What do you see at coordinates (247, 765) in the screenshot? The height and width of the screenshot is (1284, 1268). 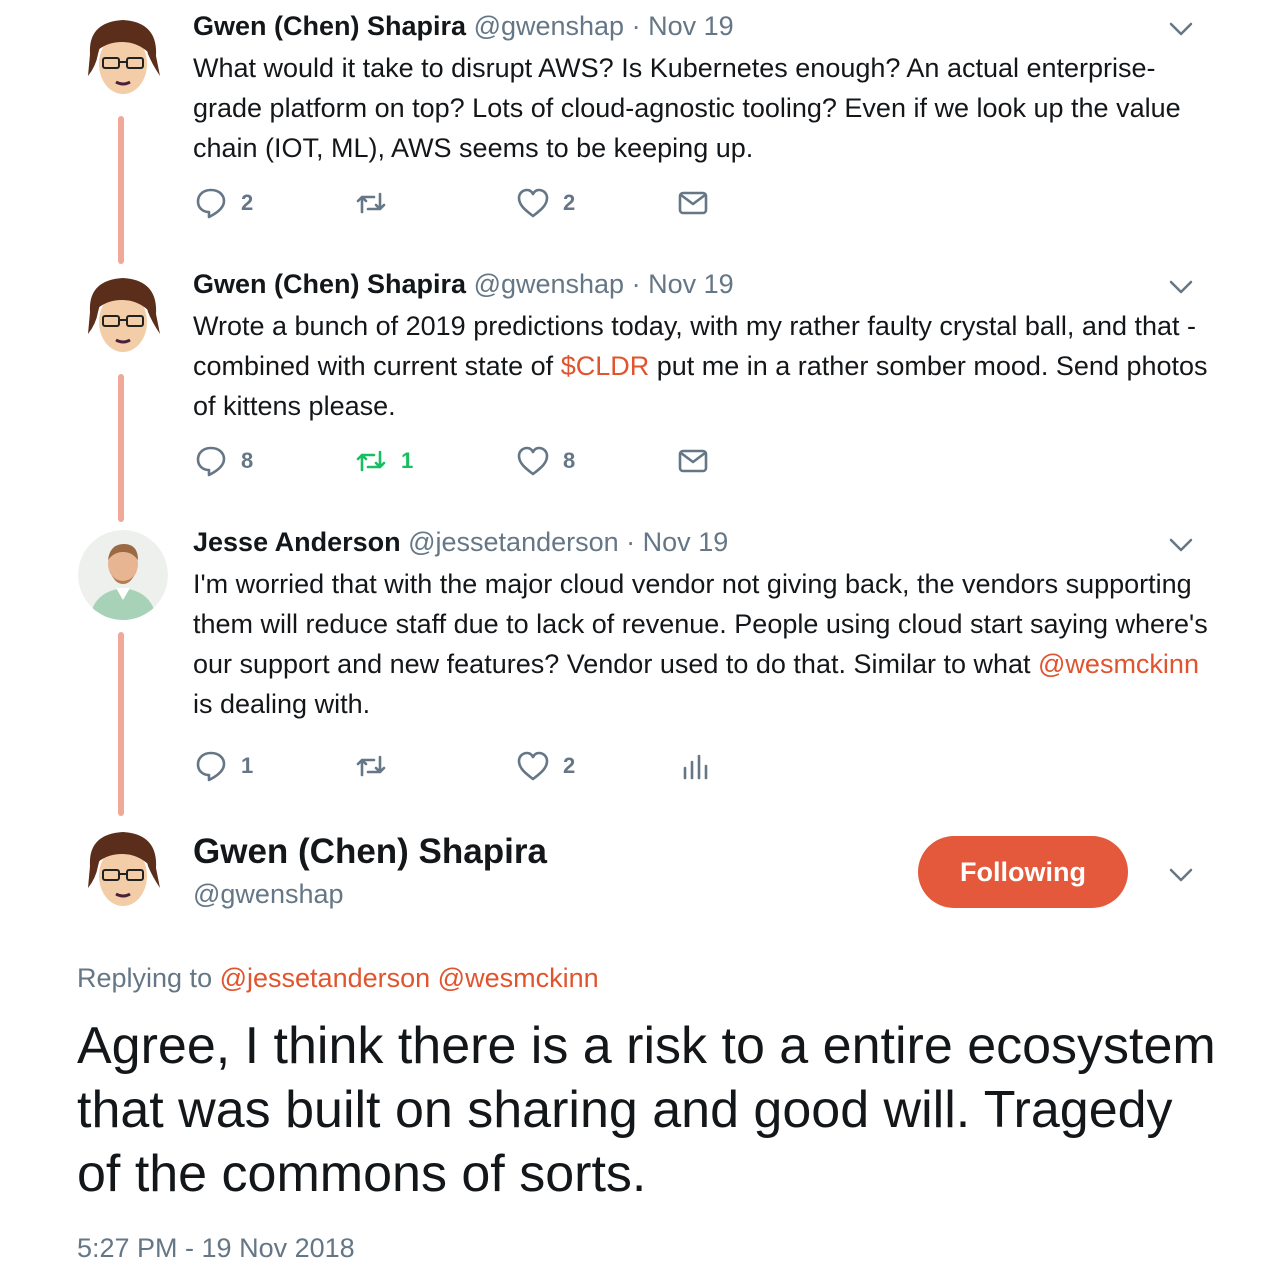 I see `reply-count: 1` at bounding box center [247, 765].